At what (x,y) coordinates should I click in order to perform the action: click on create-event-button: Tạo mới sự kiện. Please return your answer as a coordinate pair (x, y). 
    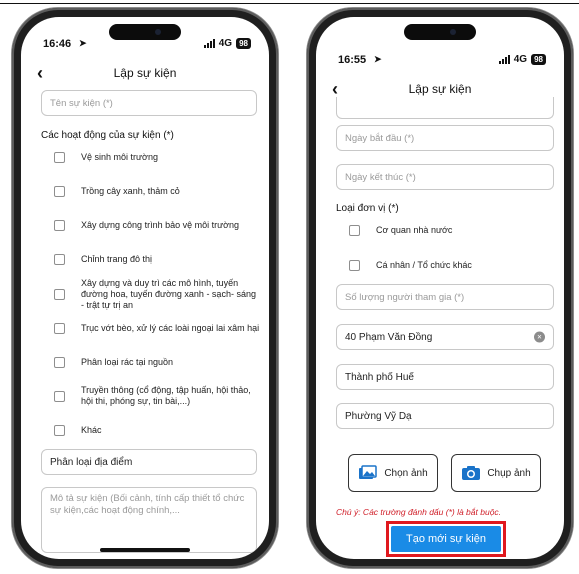
    Looking at the image, I should click on (446, 539).